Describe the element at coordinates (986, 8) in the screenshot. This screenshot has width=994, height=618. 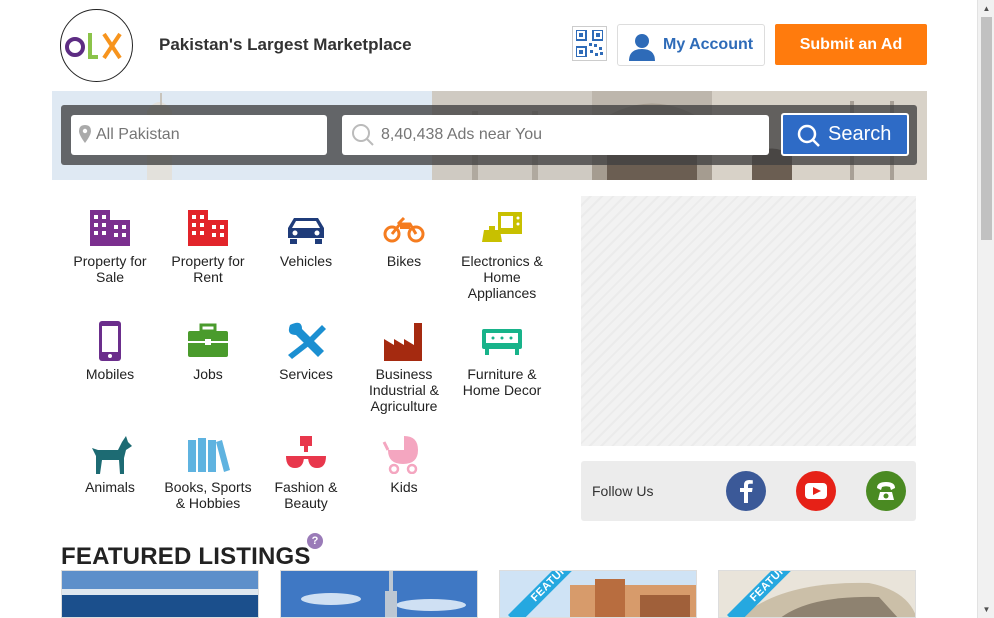
I see `scroll-up-icon: ▲` at that location.